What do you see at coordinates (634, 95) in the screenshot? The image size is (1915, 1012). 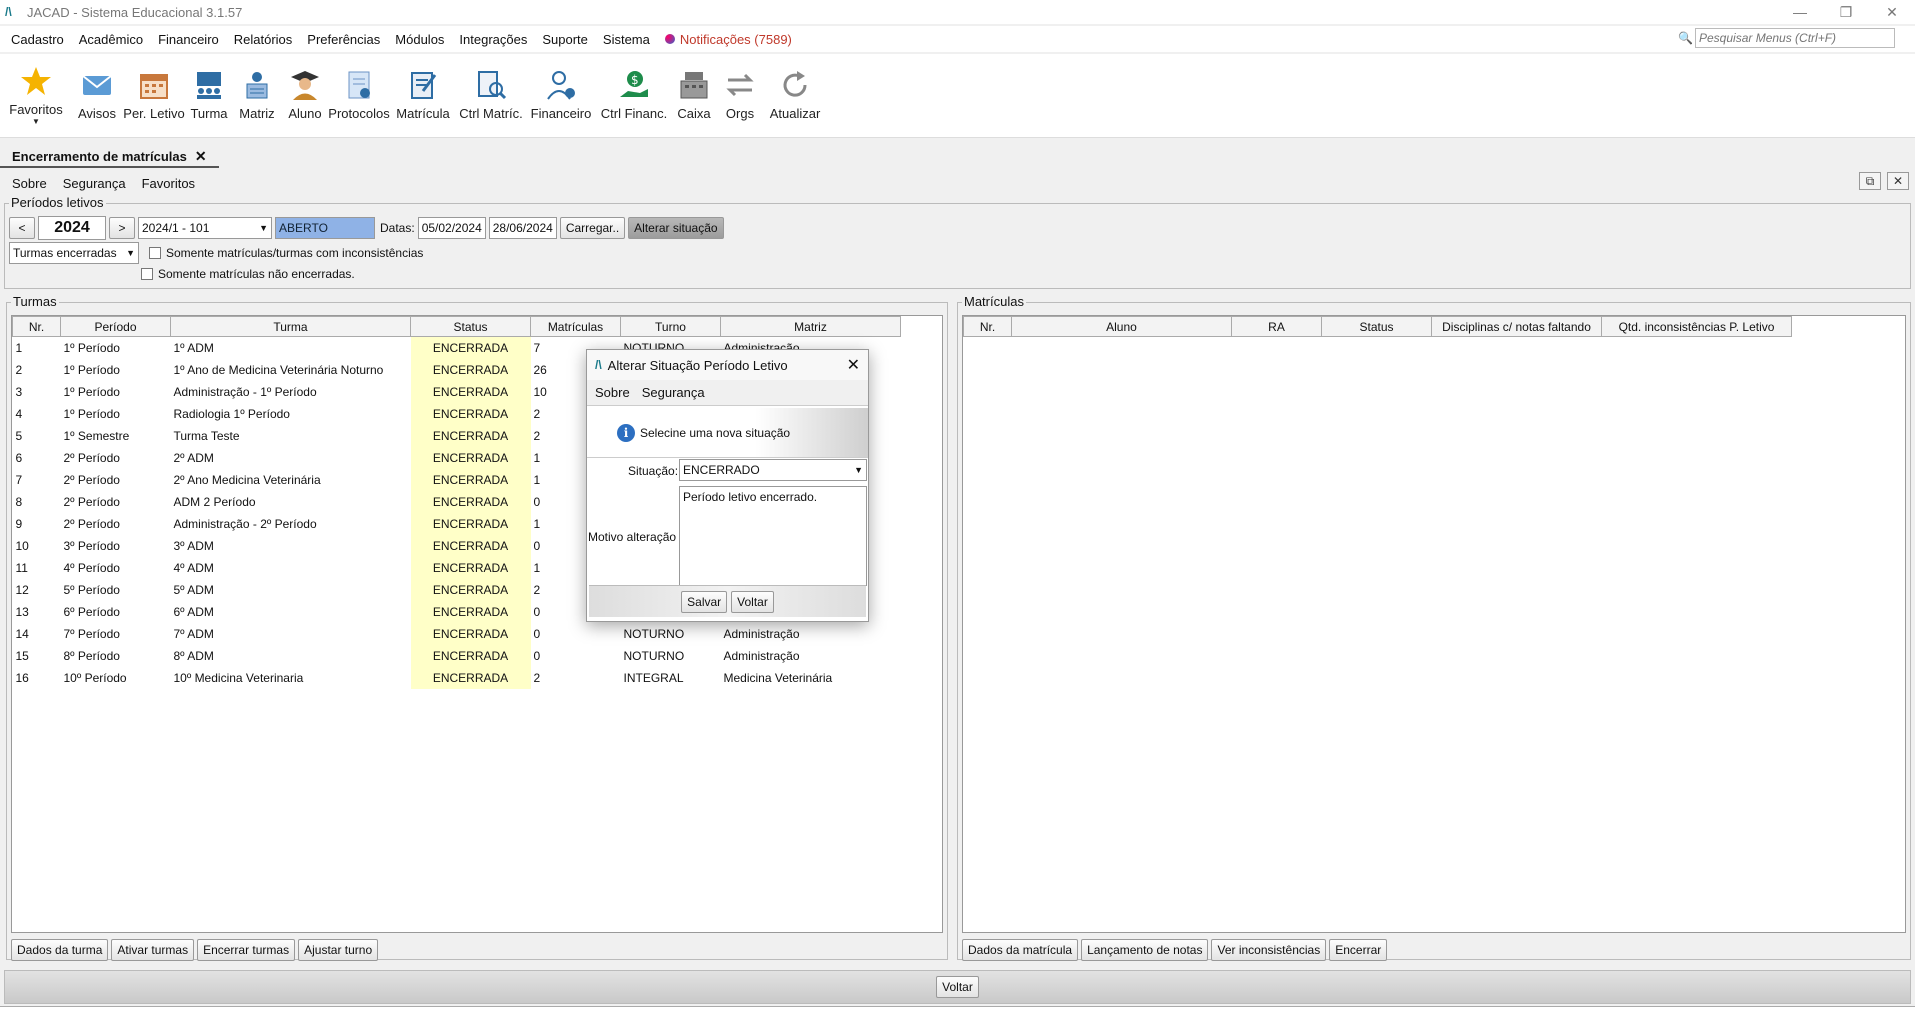 I see `toolbar-ctrl-financ: $ Ctrl Financ.` at bounding box center [634, 95].